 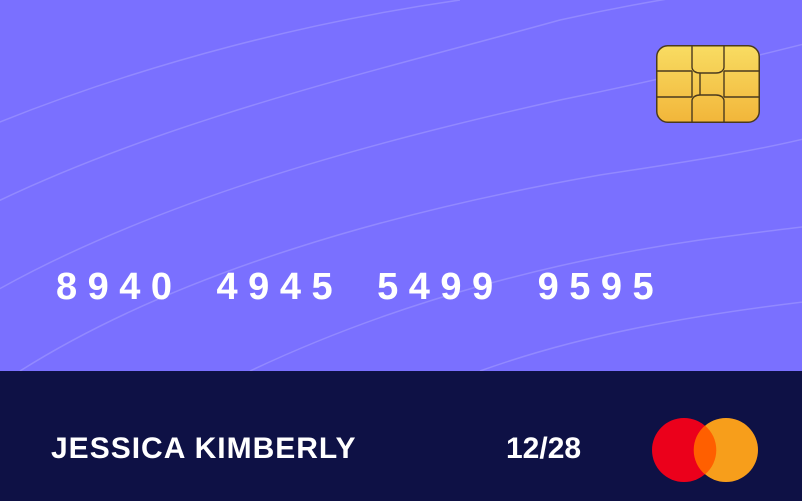 I want to click on card-number-group-2: 4945, so click(x=280, y=287).